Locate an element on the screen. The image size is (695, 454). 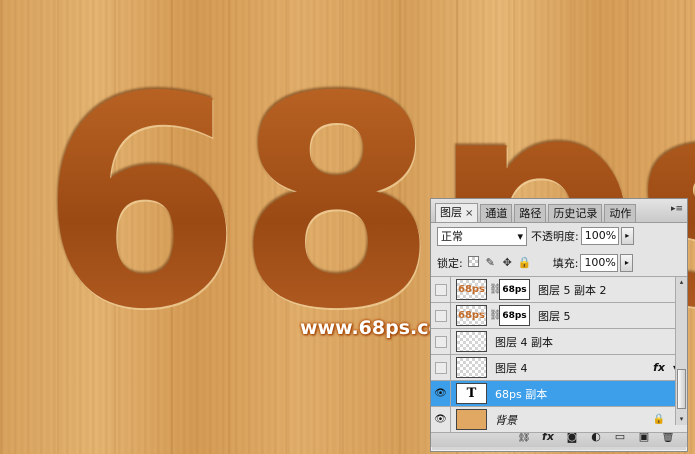
lock-label: 锁定: is located at coordinates (450, 263).